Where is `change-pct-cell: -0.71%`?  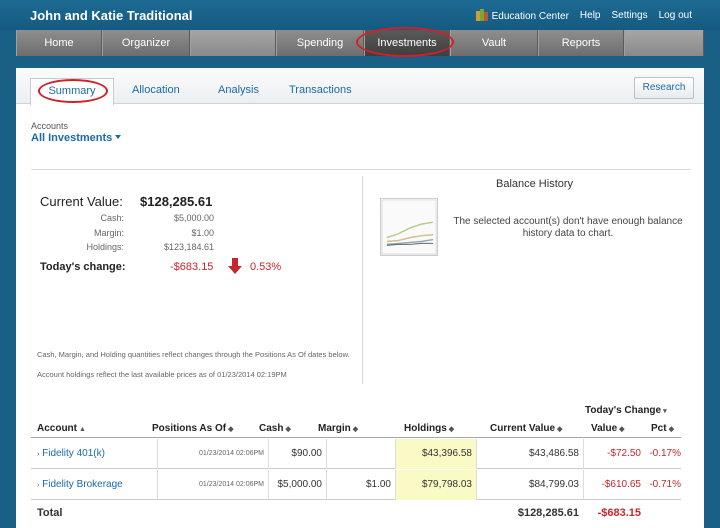 change-pct-cell: -0.71% is located at coordinates (665, 484).